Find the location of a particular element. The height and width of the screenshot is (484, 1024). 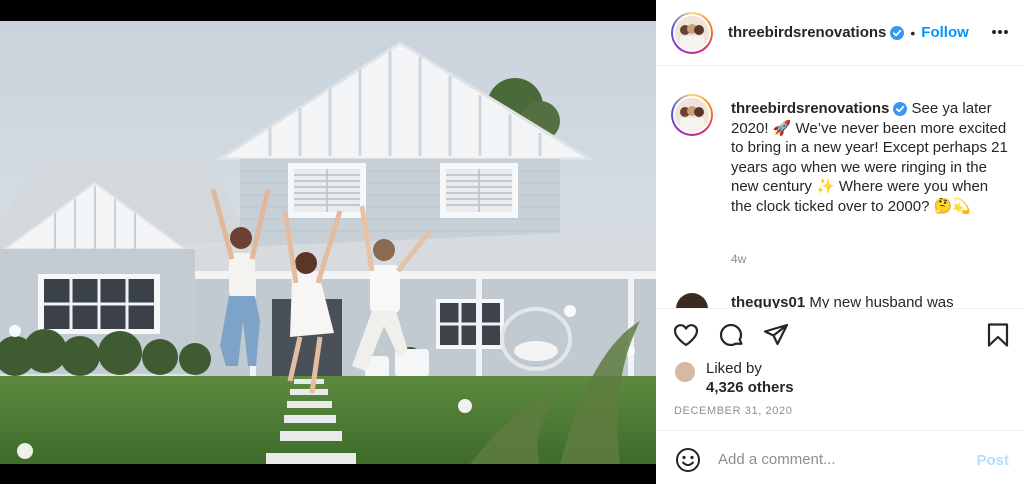

commenter-username: theguys01 is located at coordinates (768, 301).